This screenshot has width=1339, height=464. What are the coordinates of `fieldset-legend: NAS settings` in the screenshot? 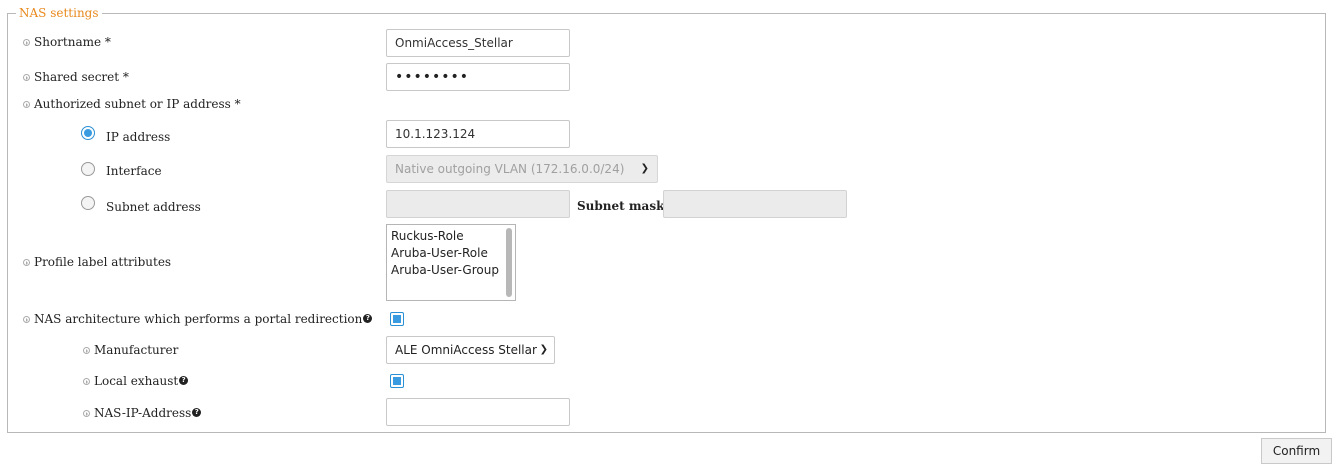 It's located at (59, 13).